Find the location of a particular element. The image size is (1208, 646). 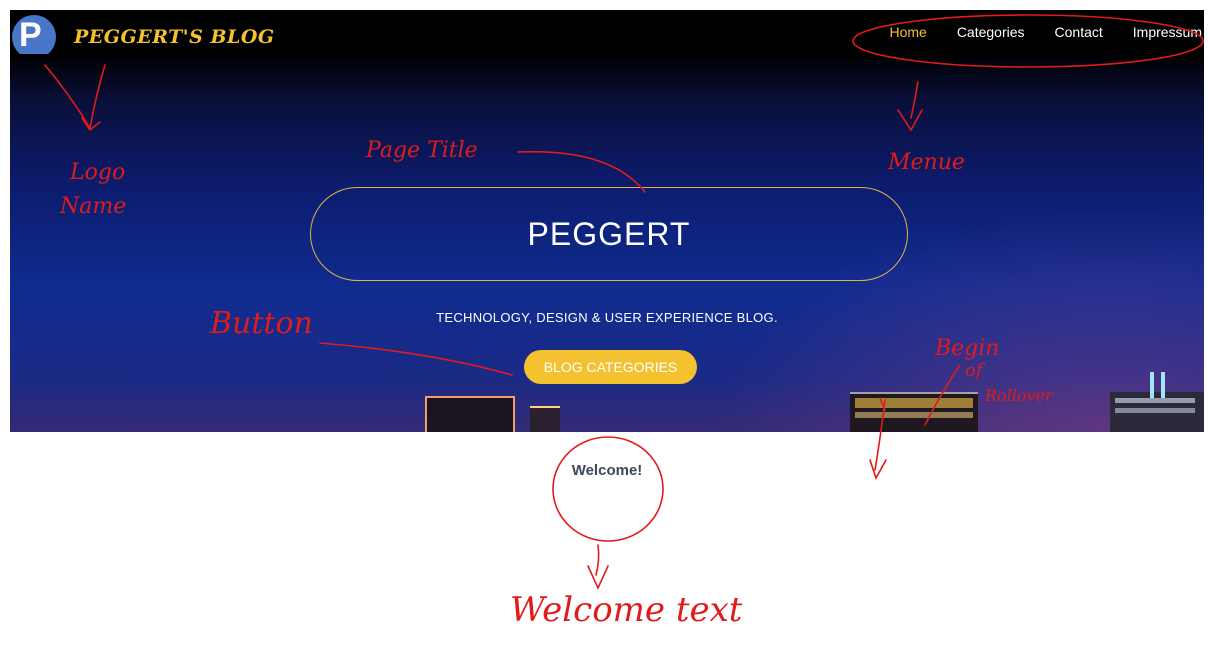

menu-item-contact: Contact is located at coordinates (1079, 32).